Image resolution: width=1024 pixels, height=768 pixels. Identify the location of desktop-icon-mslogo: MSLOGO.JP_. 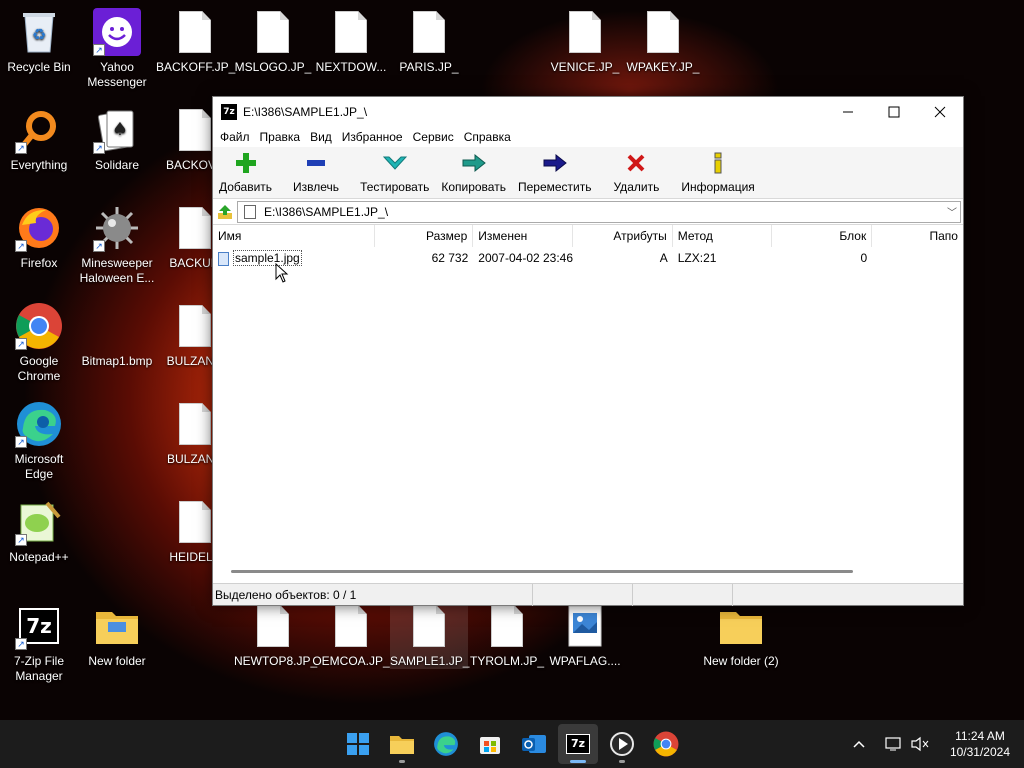
(273, 41).